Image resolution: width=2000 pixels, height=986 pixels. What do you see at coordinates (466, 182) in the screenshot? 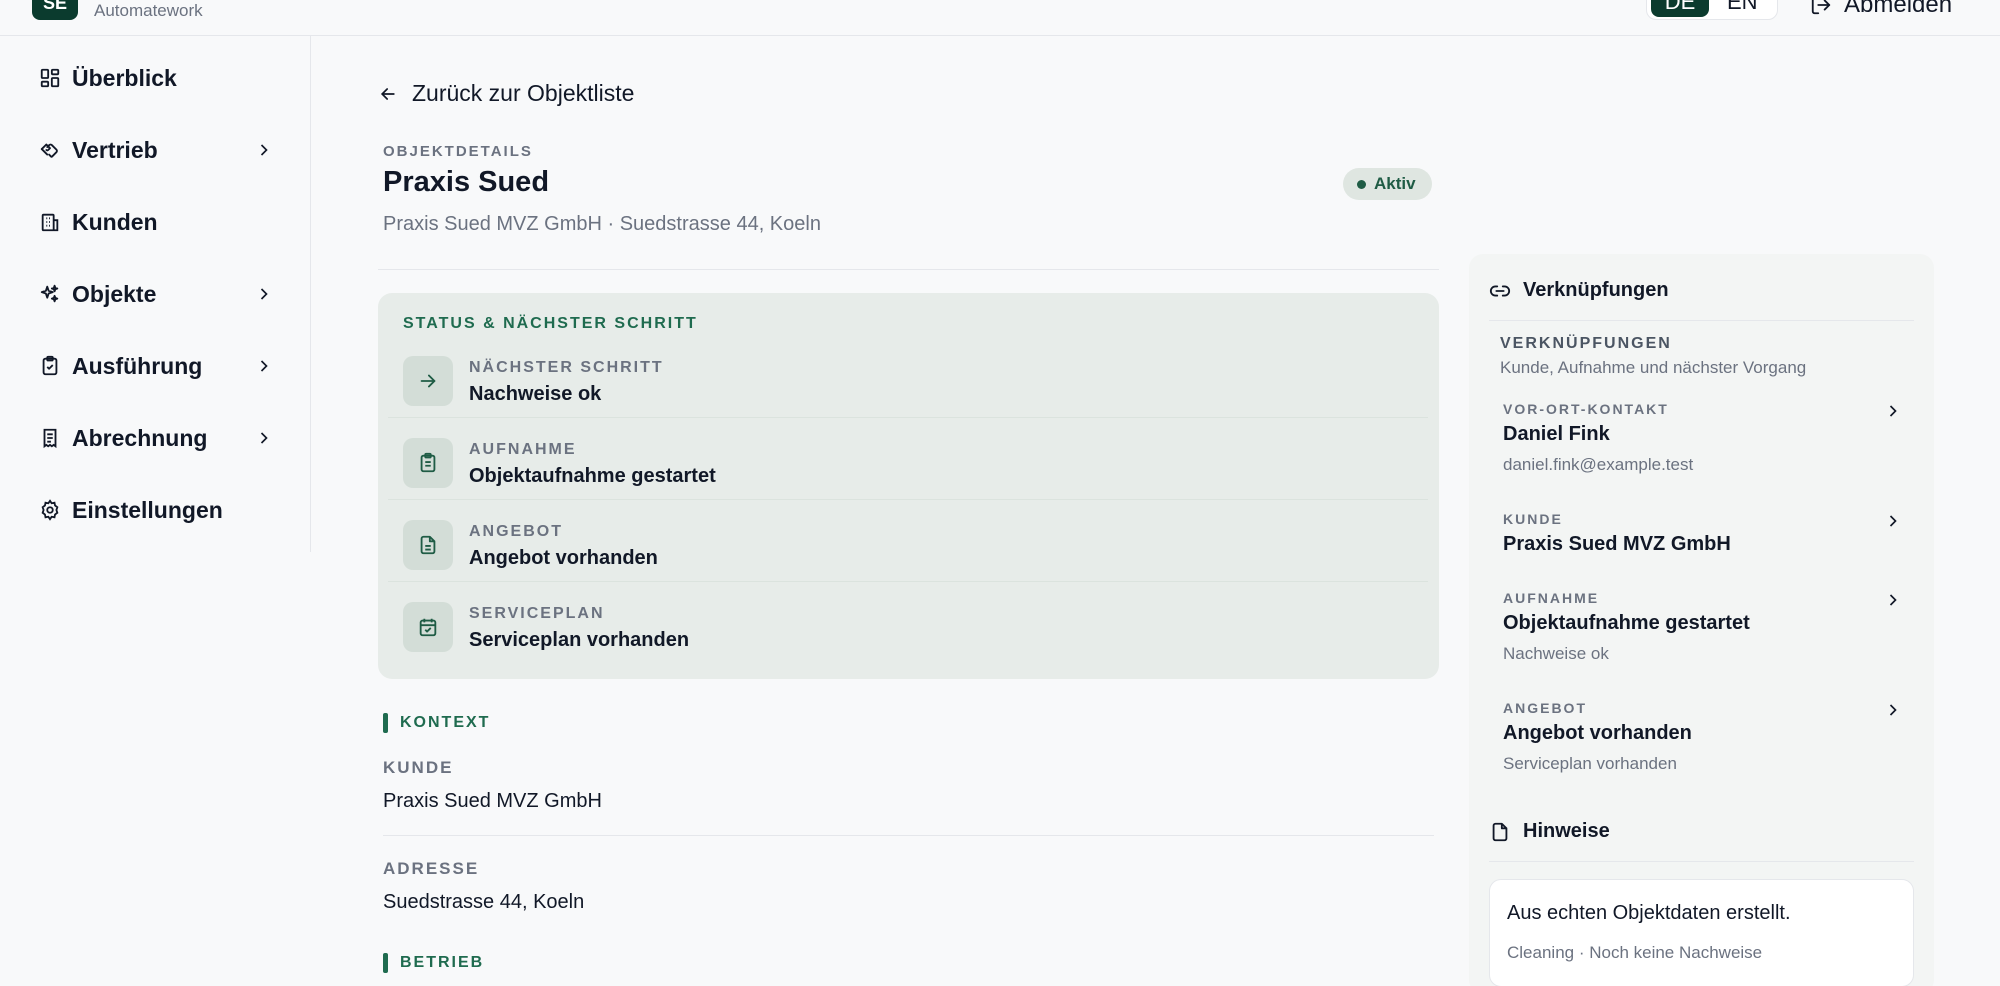
I see `page-title: Praxis Sued` at bounding box center [466, 182].